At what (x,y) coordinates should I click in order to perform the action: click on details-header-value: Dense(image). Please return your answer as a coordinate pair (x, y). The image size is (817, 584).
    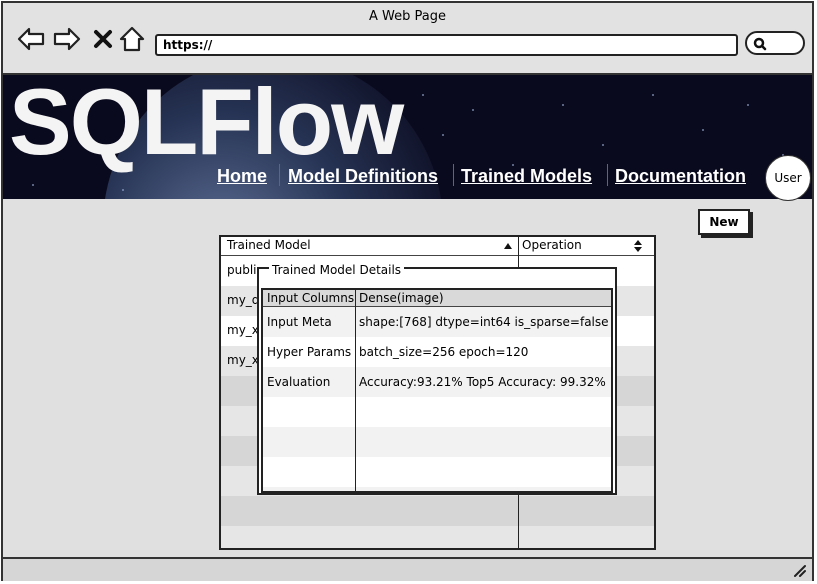
    Looking at the image, I should click on (401, 298).